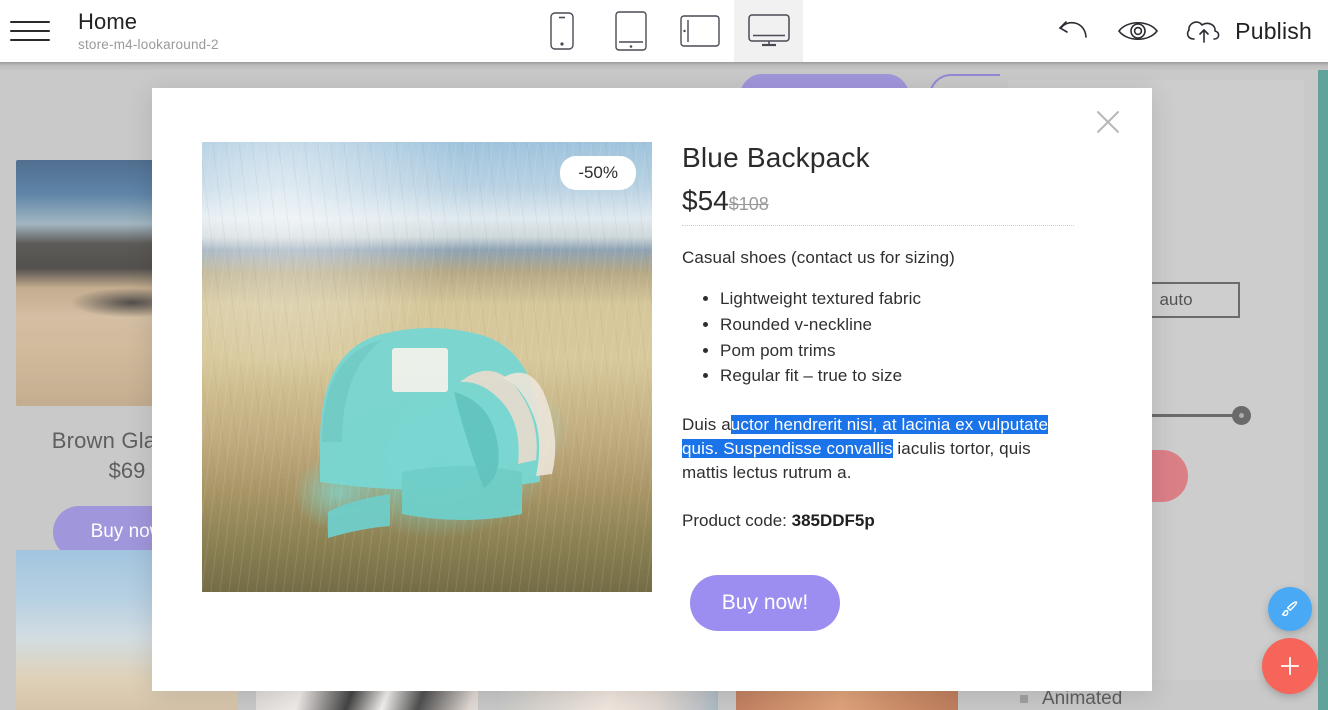  I want to click on mobile-icon, so click(561, 31).